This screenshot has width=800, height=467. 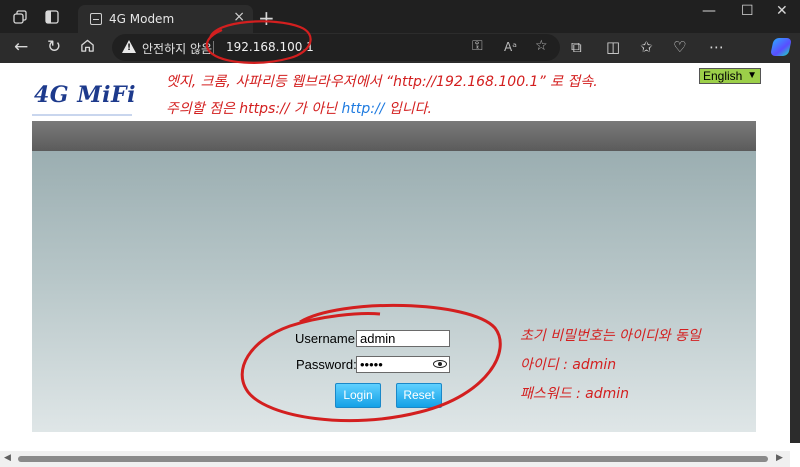 What do you see at coordinates (358, 395) in the screenshot?
I see `login-button: Login` at bounding box center [358, 395].